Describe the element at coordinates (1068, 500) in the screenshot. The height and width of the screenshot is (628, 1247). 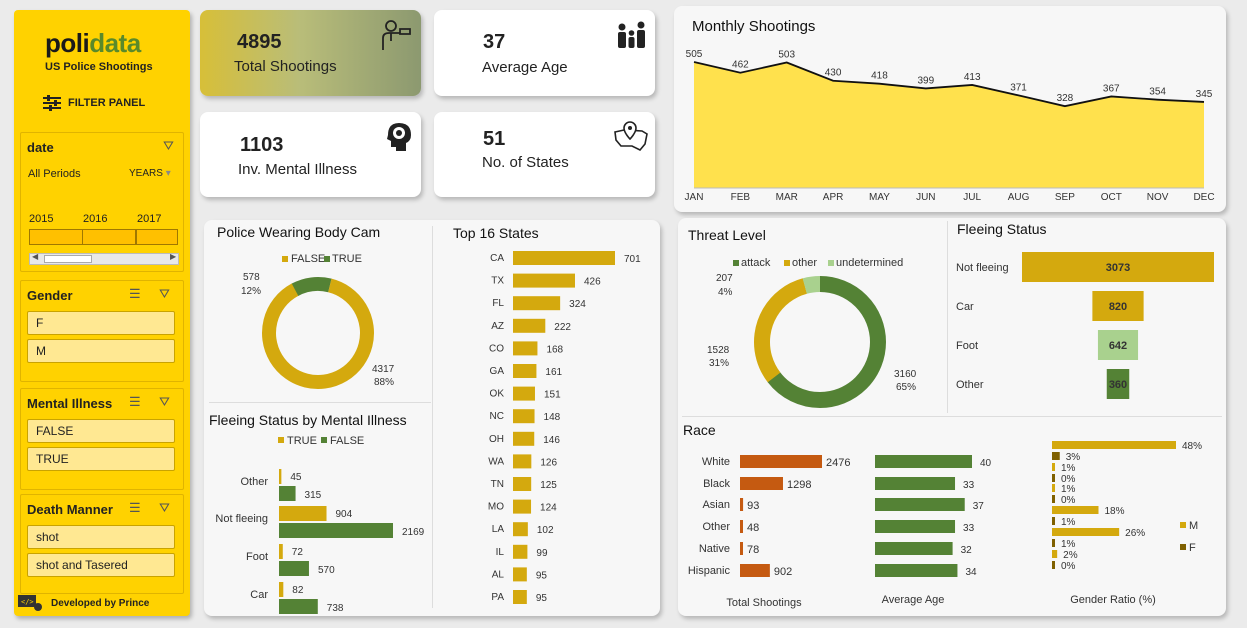
I see `race-gender-f-value-asian: 0%` at that location.